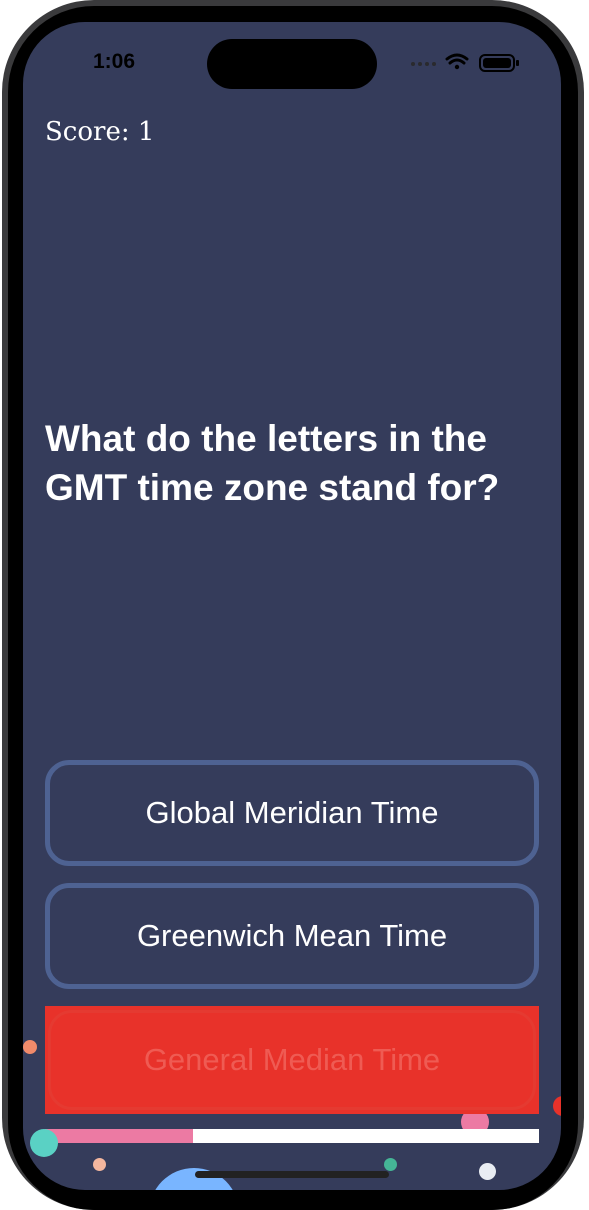 The image size is (589, 1210). I want to click on answer-label: Greenwich Mean Time, so click(292, 935).